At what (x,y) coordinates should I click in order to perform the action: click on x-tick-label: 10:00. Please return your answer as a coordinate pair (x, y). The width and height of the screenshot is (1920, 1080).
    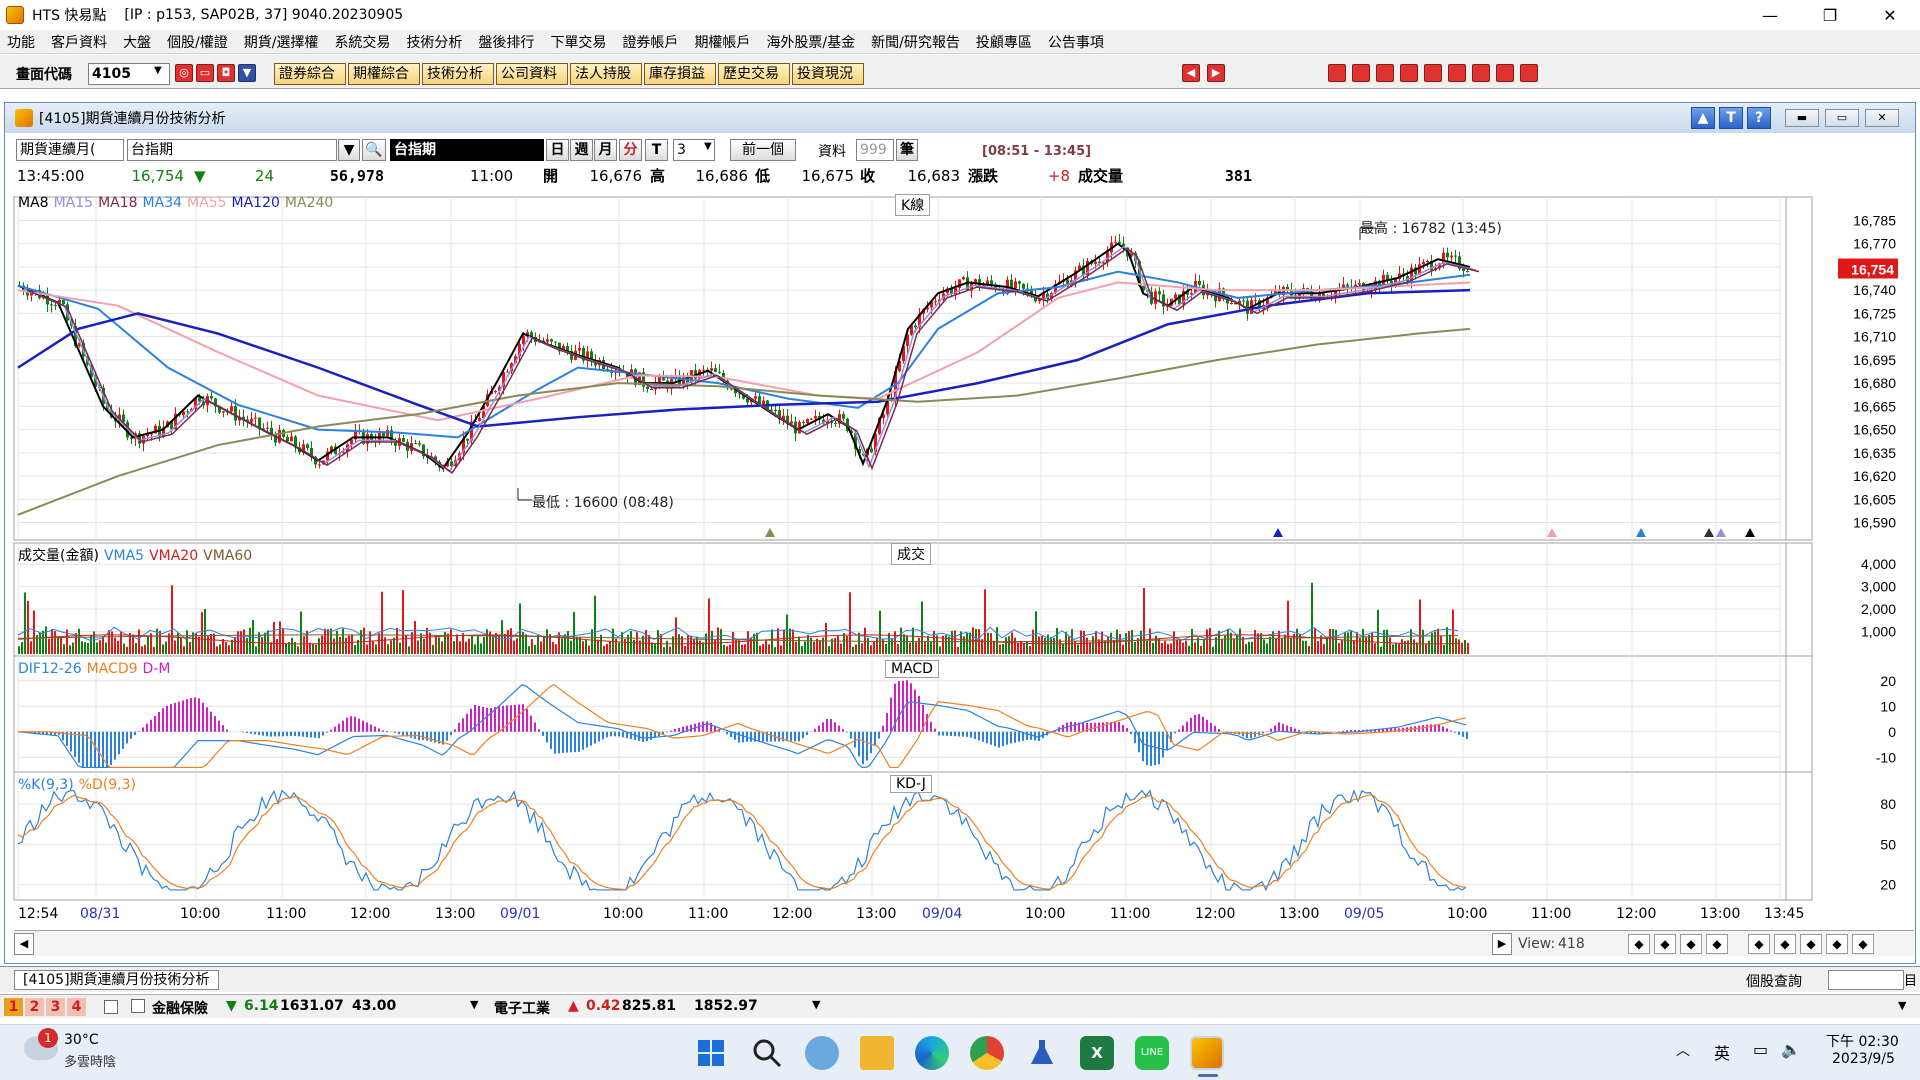
    Looking at the image, I should click on (200, 914).